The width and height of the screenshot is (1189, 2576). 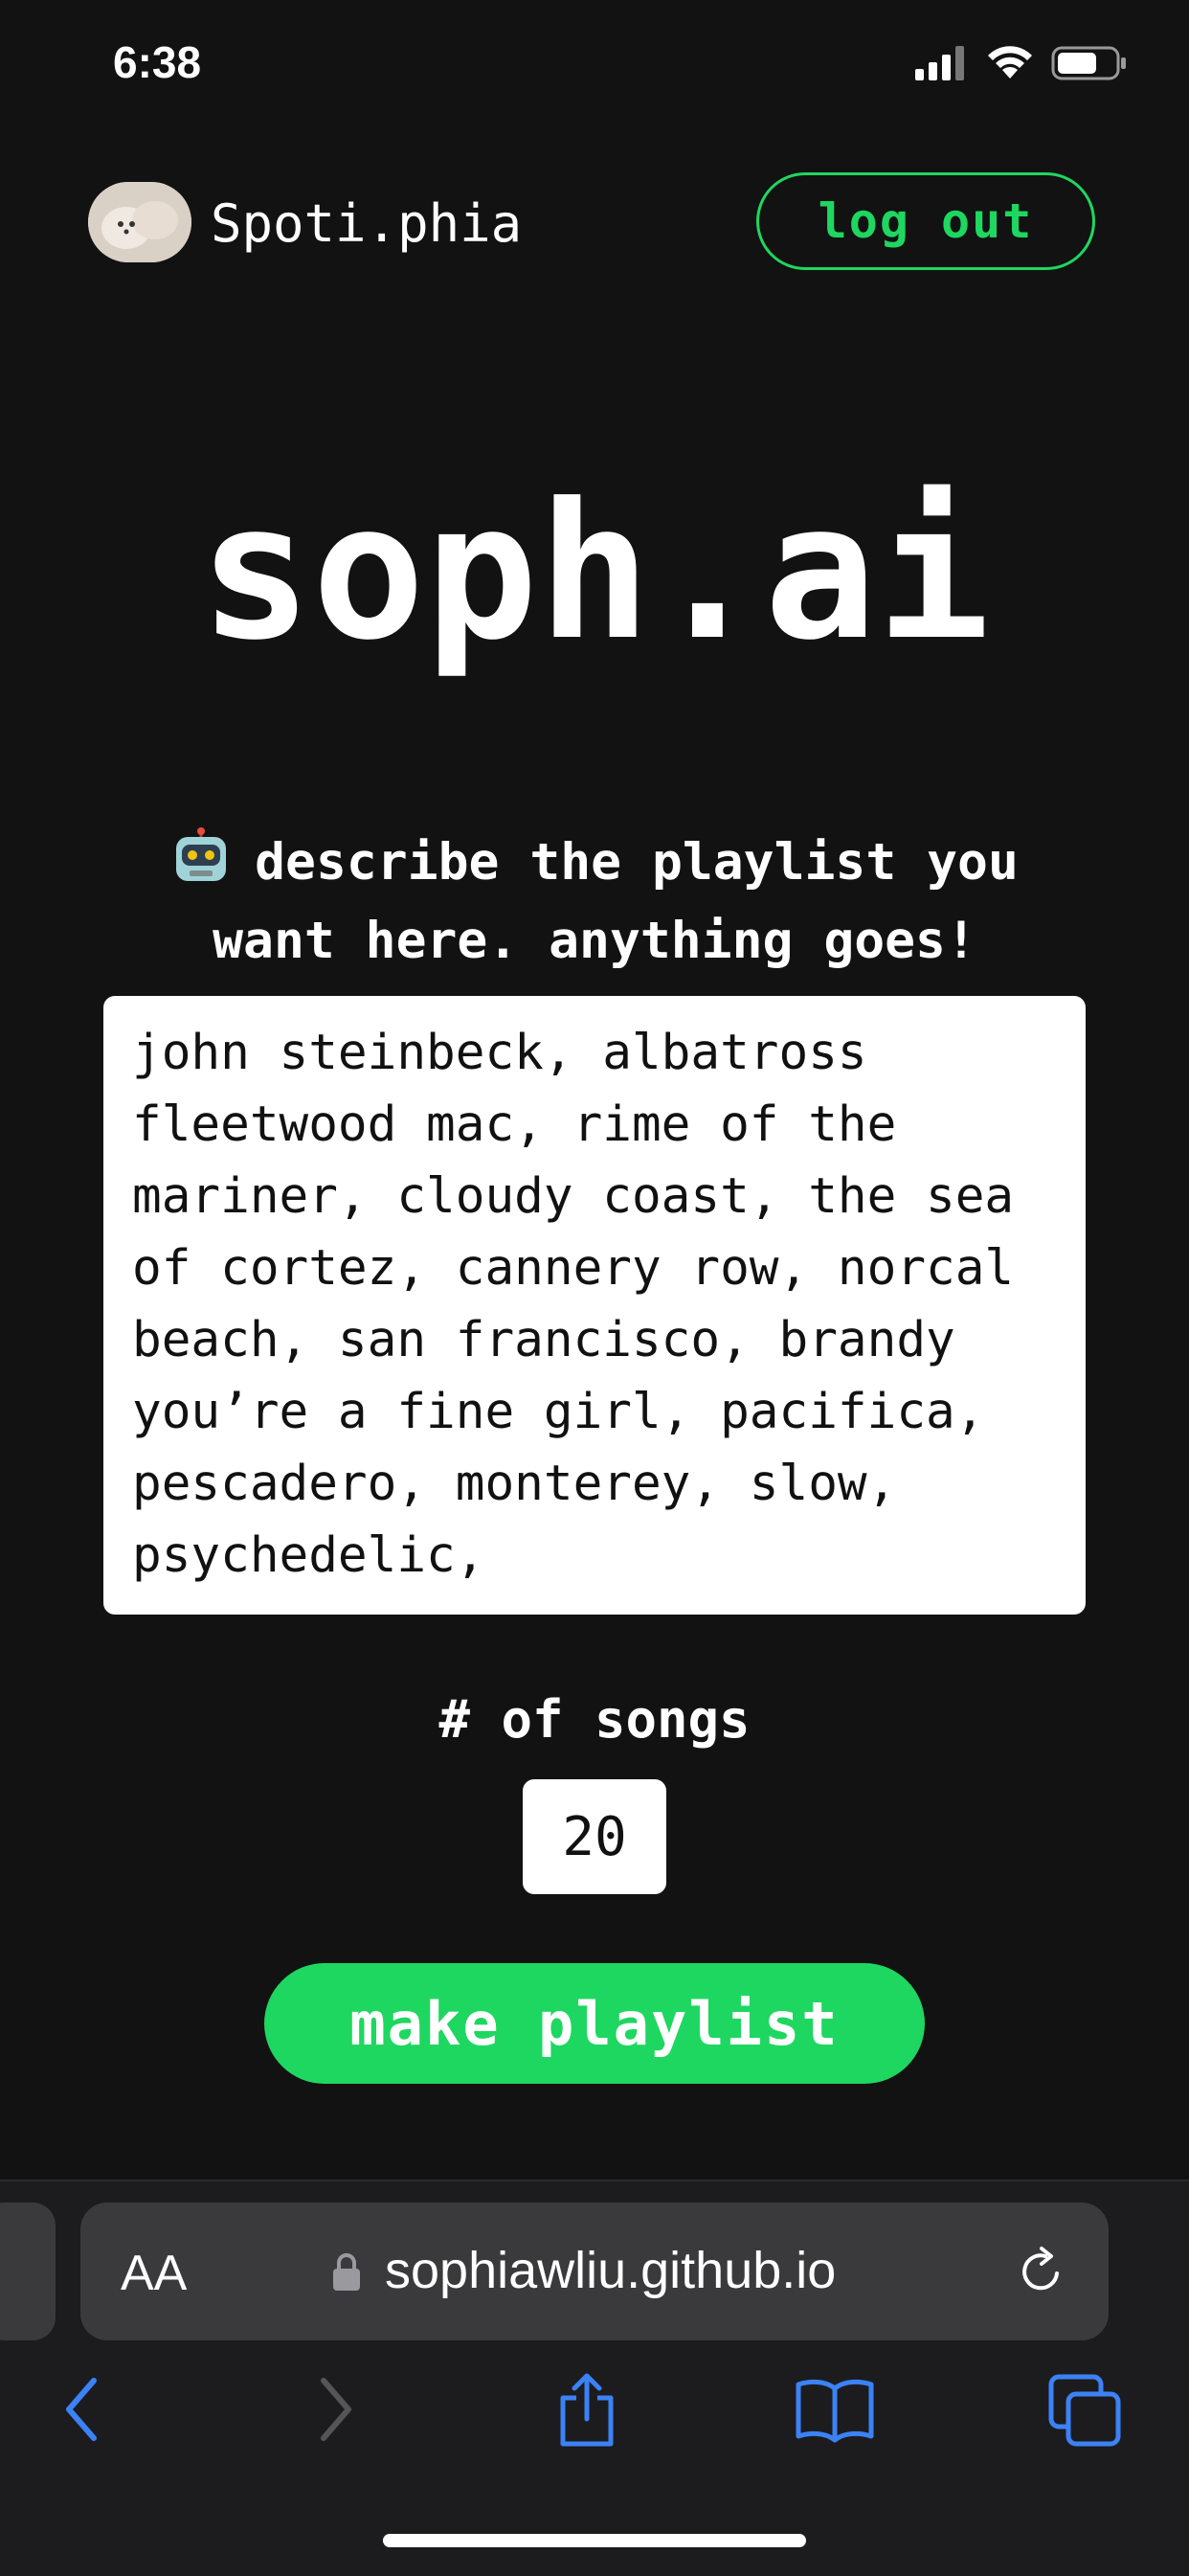 I want to click on share-icon, so click(x=586, y=2409).